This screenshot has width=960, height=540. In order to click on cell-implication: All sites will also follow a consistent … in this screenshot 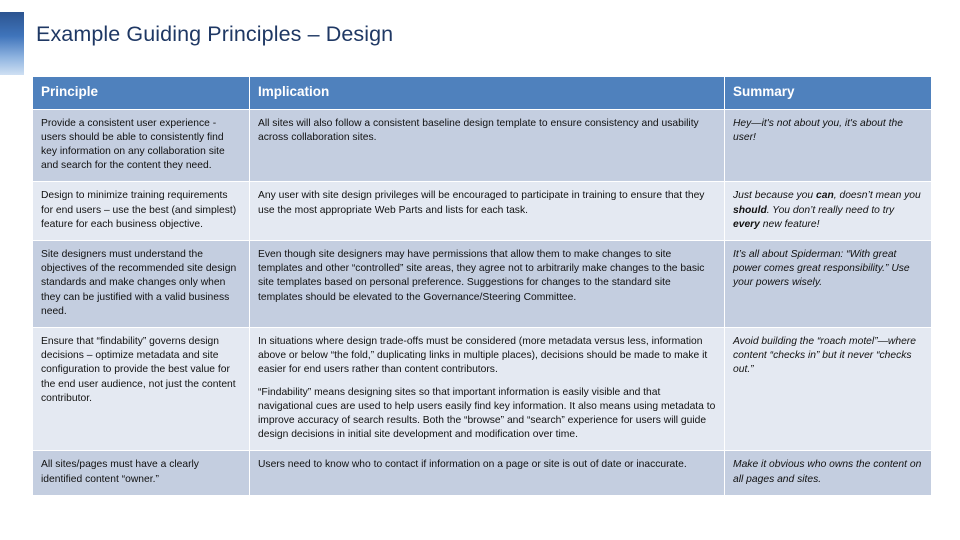, I will do `click(487, 145)`.